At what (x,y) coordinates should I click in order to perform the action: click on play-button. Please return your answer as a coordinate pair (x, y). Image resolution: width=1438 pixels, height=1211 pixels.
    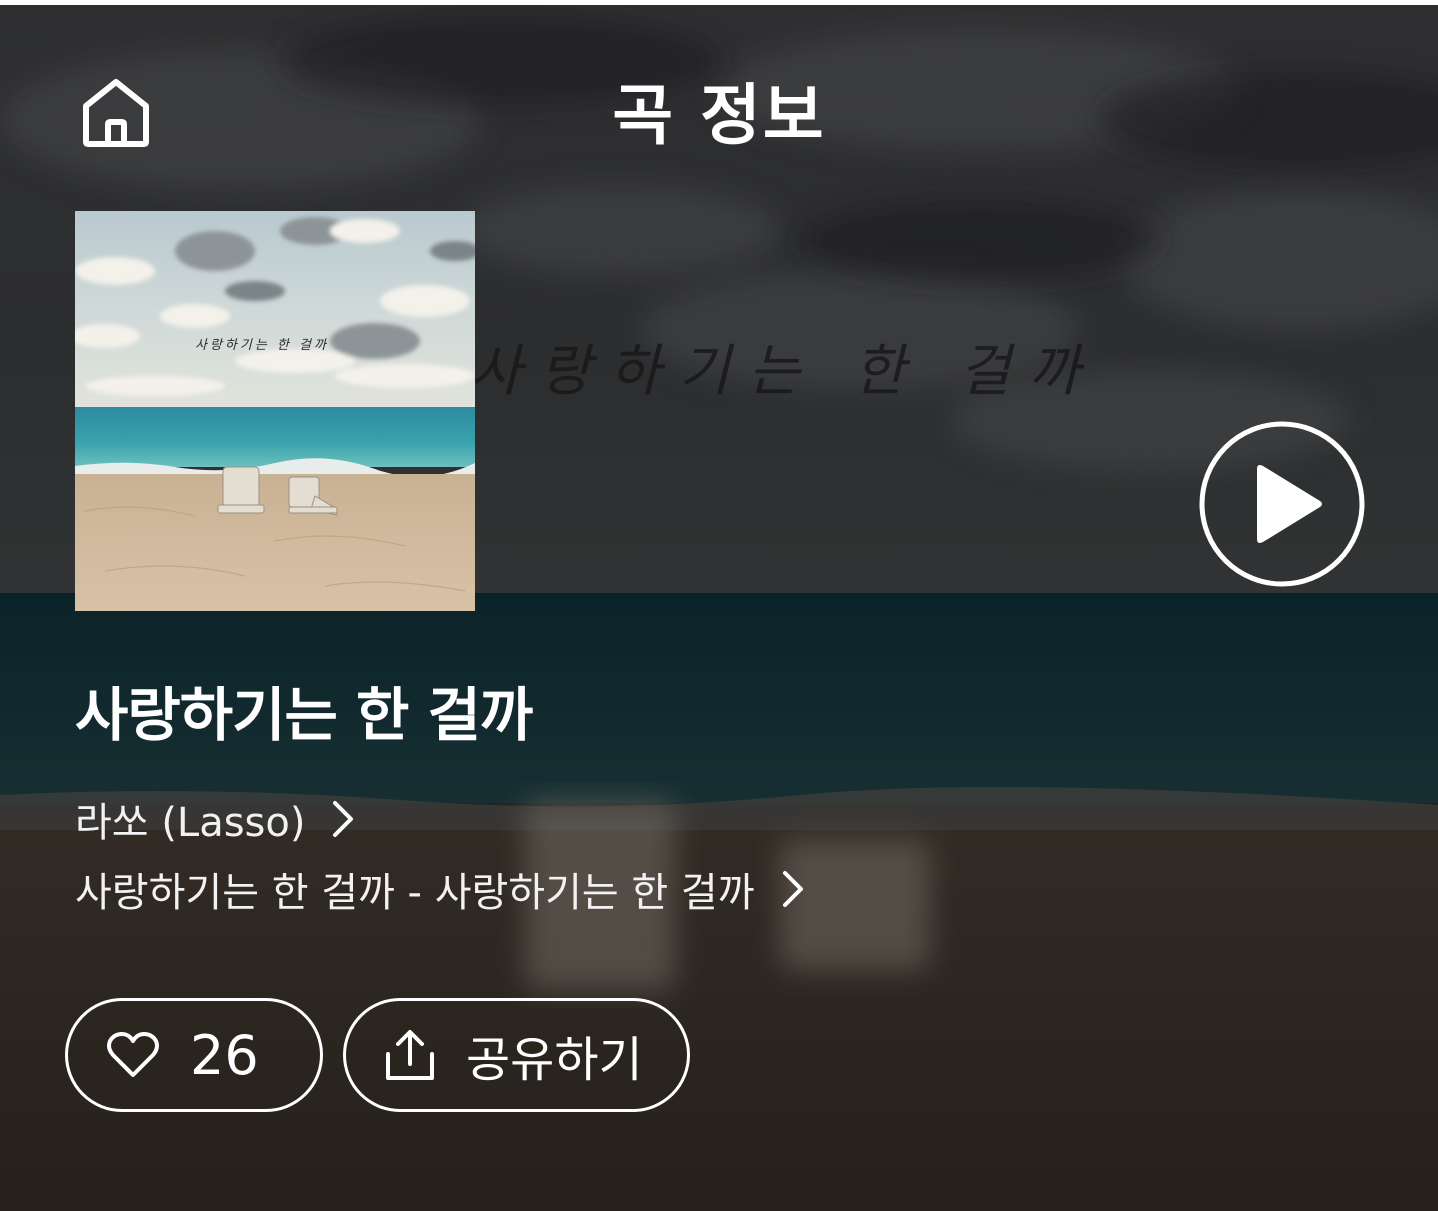
    Looking at the image, I should click on (1282, 504).